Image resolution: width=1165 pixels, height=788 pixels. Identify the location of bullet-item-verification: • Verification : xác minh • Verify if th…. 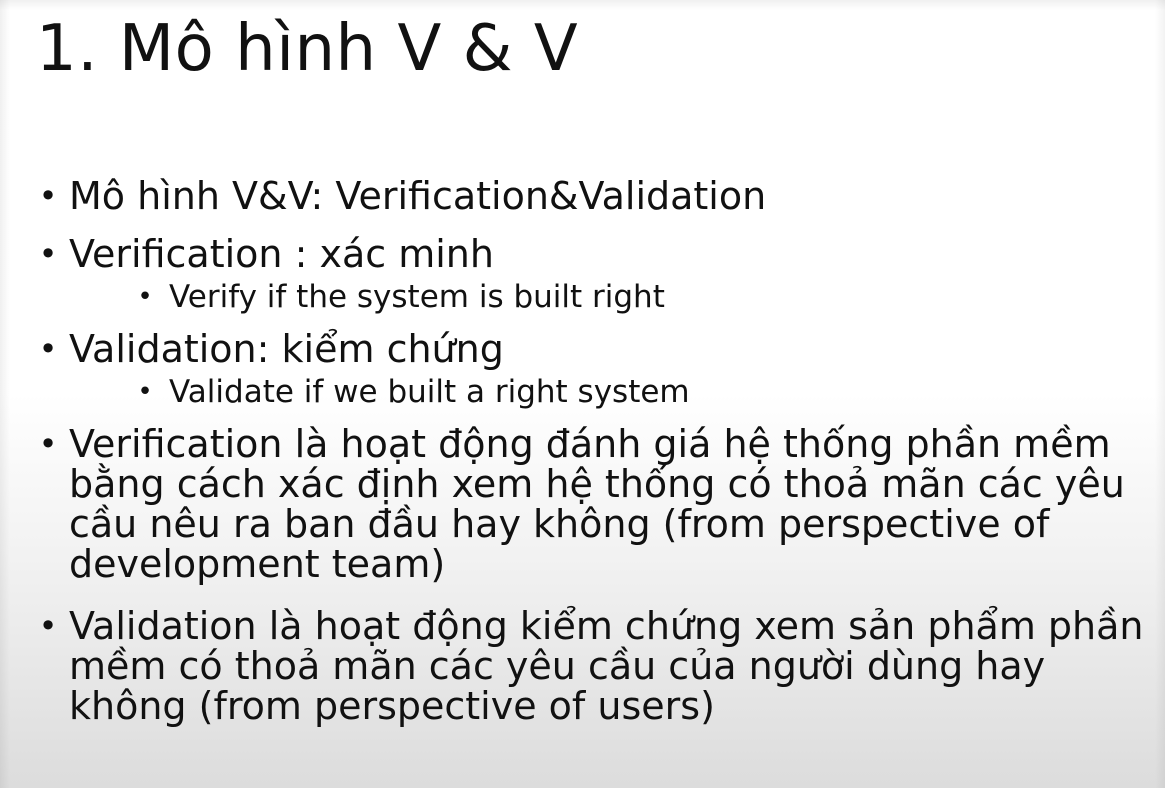
(596, 274).